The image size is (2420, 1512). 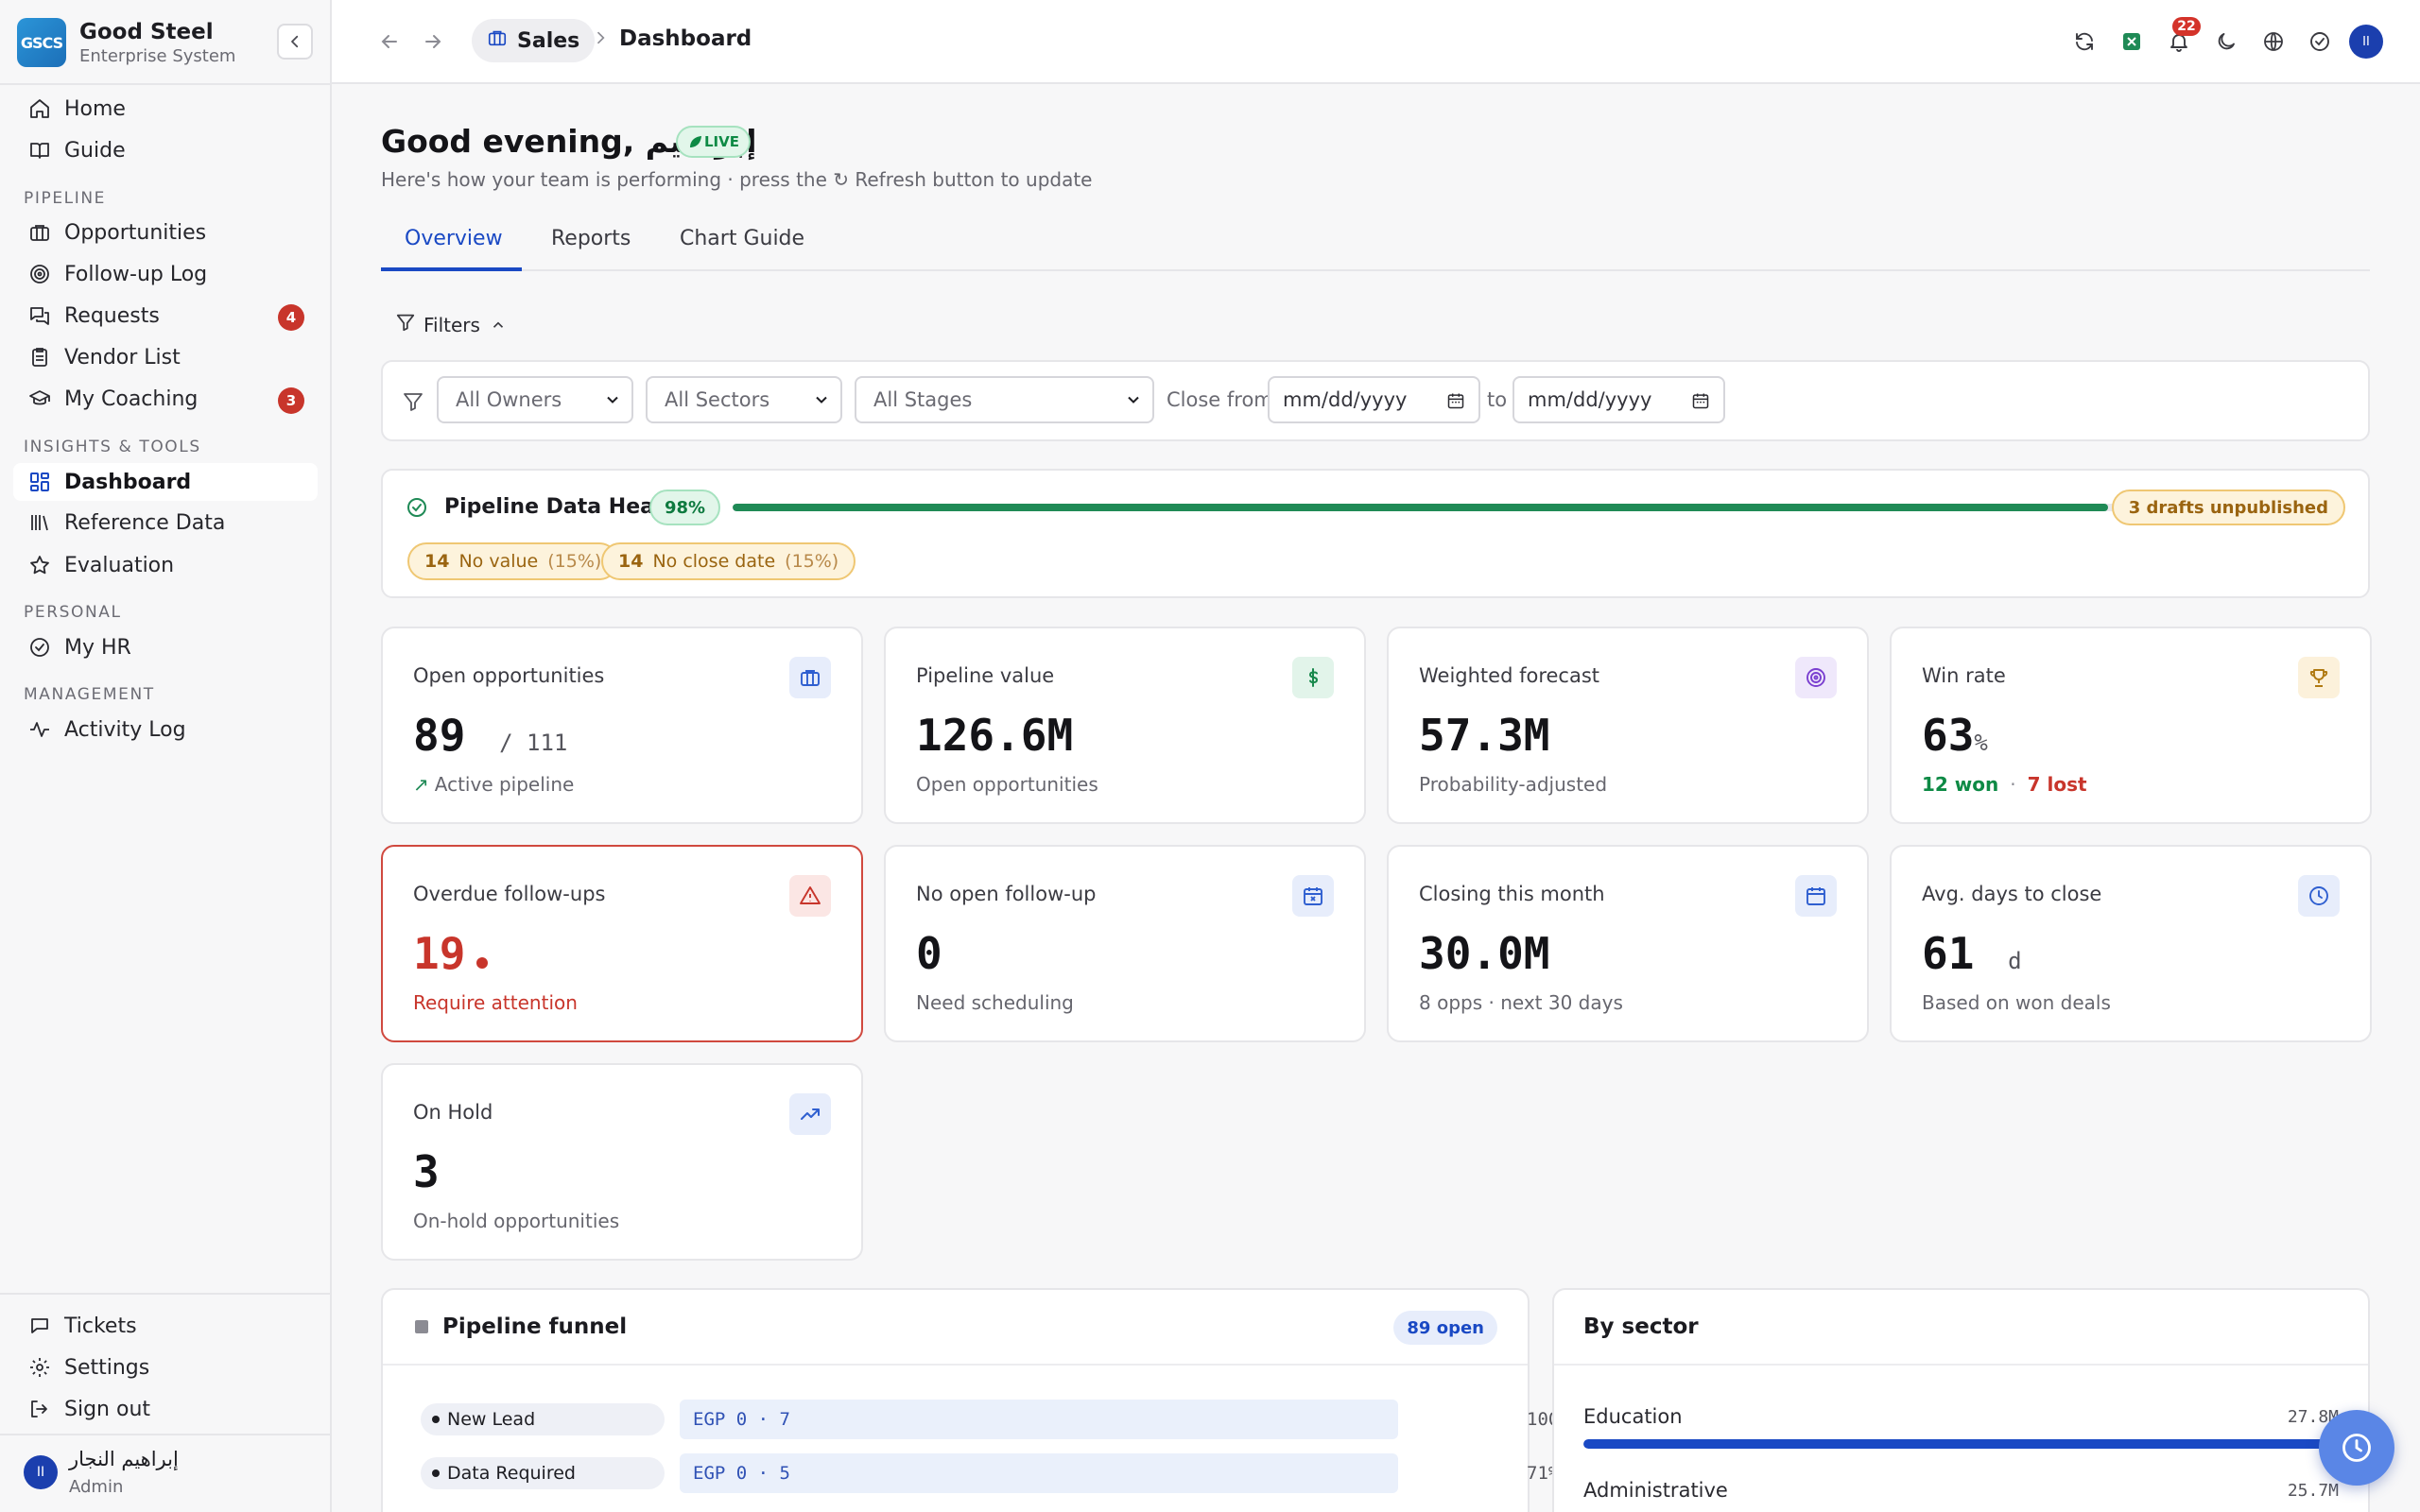 What do you see at coordinates (1484, 735) in the screenshot?
I see `kpi-value: 57.3M` at bounding box center [1484, 735].